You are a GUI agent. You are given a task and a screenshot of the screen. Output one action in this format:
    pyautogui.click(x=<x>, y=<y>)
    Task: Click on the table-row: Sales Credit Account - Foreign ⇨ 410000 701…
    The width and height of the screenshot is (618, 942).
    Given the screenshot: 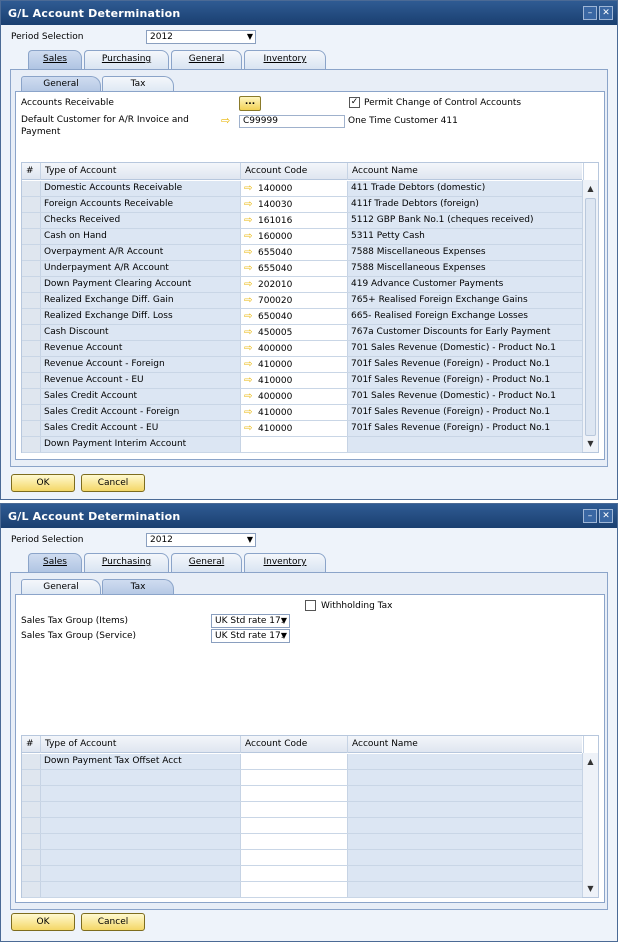 What is the action you would take?
    pyautogui.click(x=303, y=413)
    